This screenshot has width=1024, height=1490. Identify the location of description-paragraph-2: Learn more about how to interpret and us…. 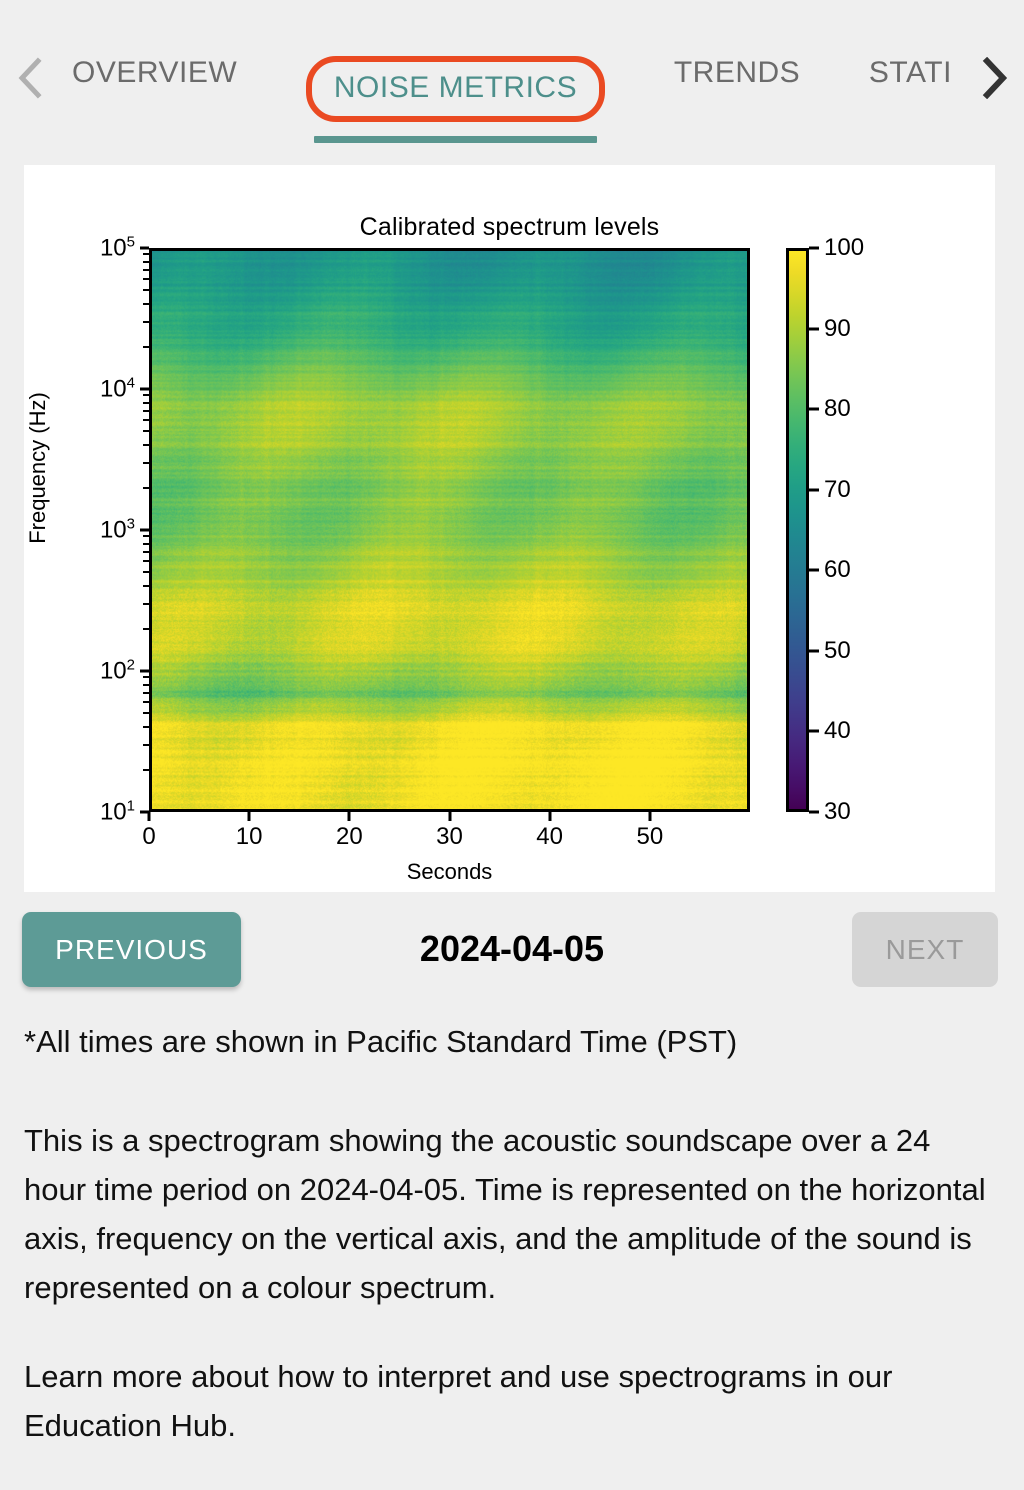
(458, 1401).